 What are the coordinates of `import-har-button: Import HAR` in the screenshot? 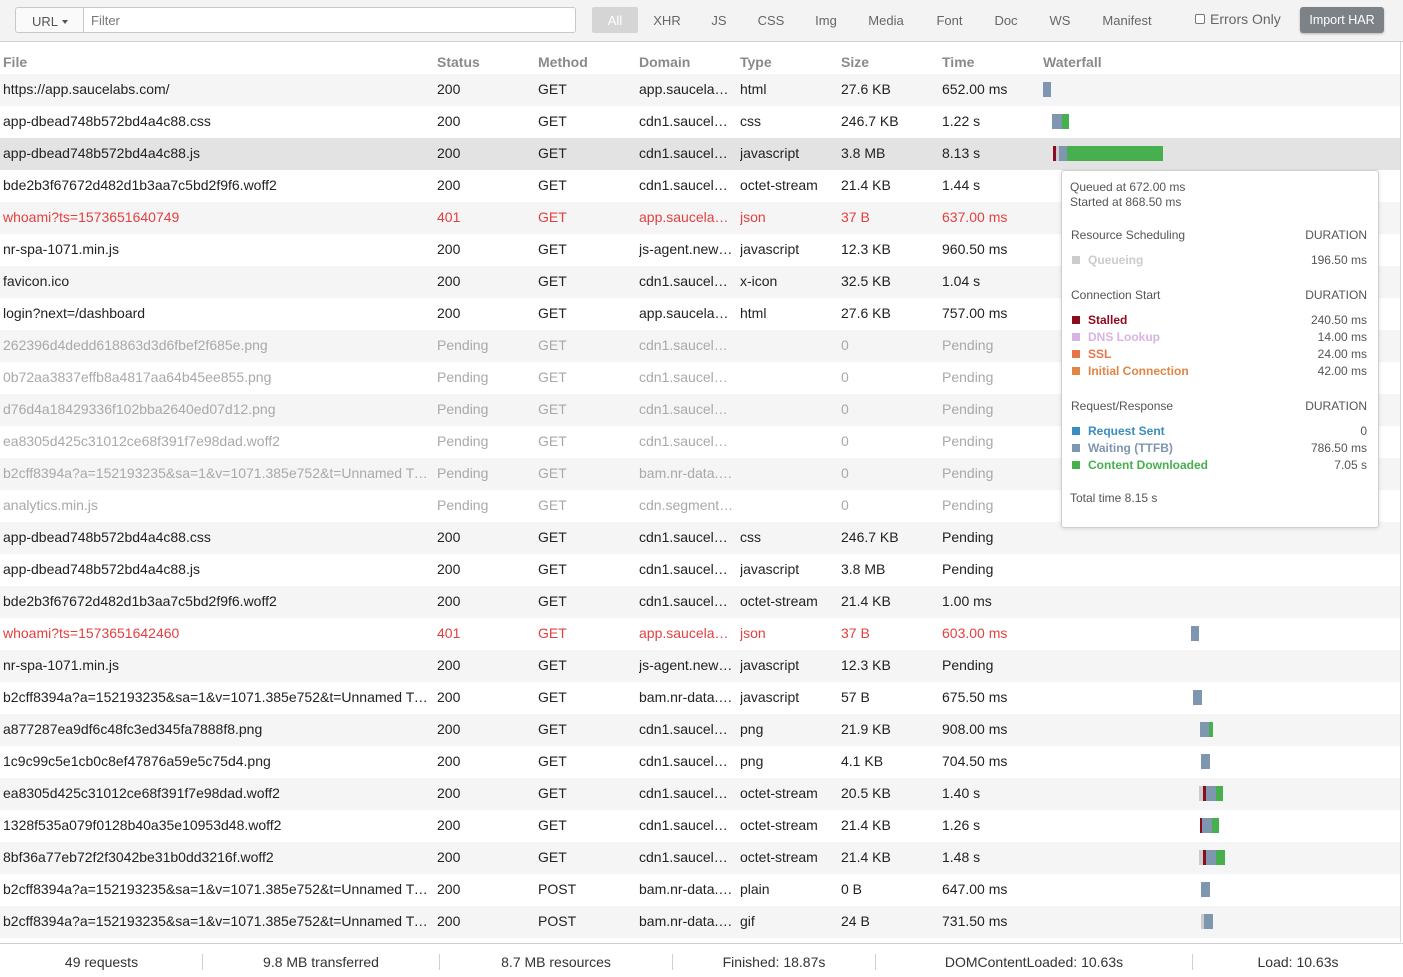 It's located at (1342, 20).